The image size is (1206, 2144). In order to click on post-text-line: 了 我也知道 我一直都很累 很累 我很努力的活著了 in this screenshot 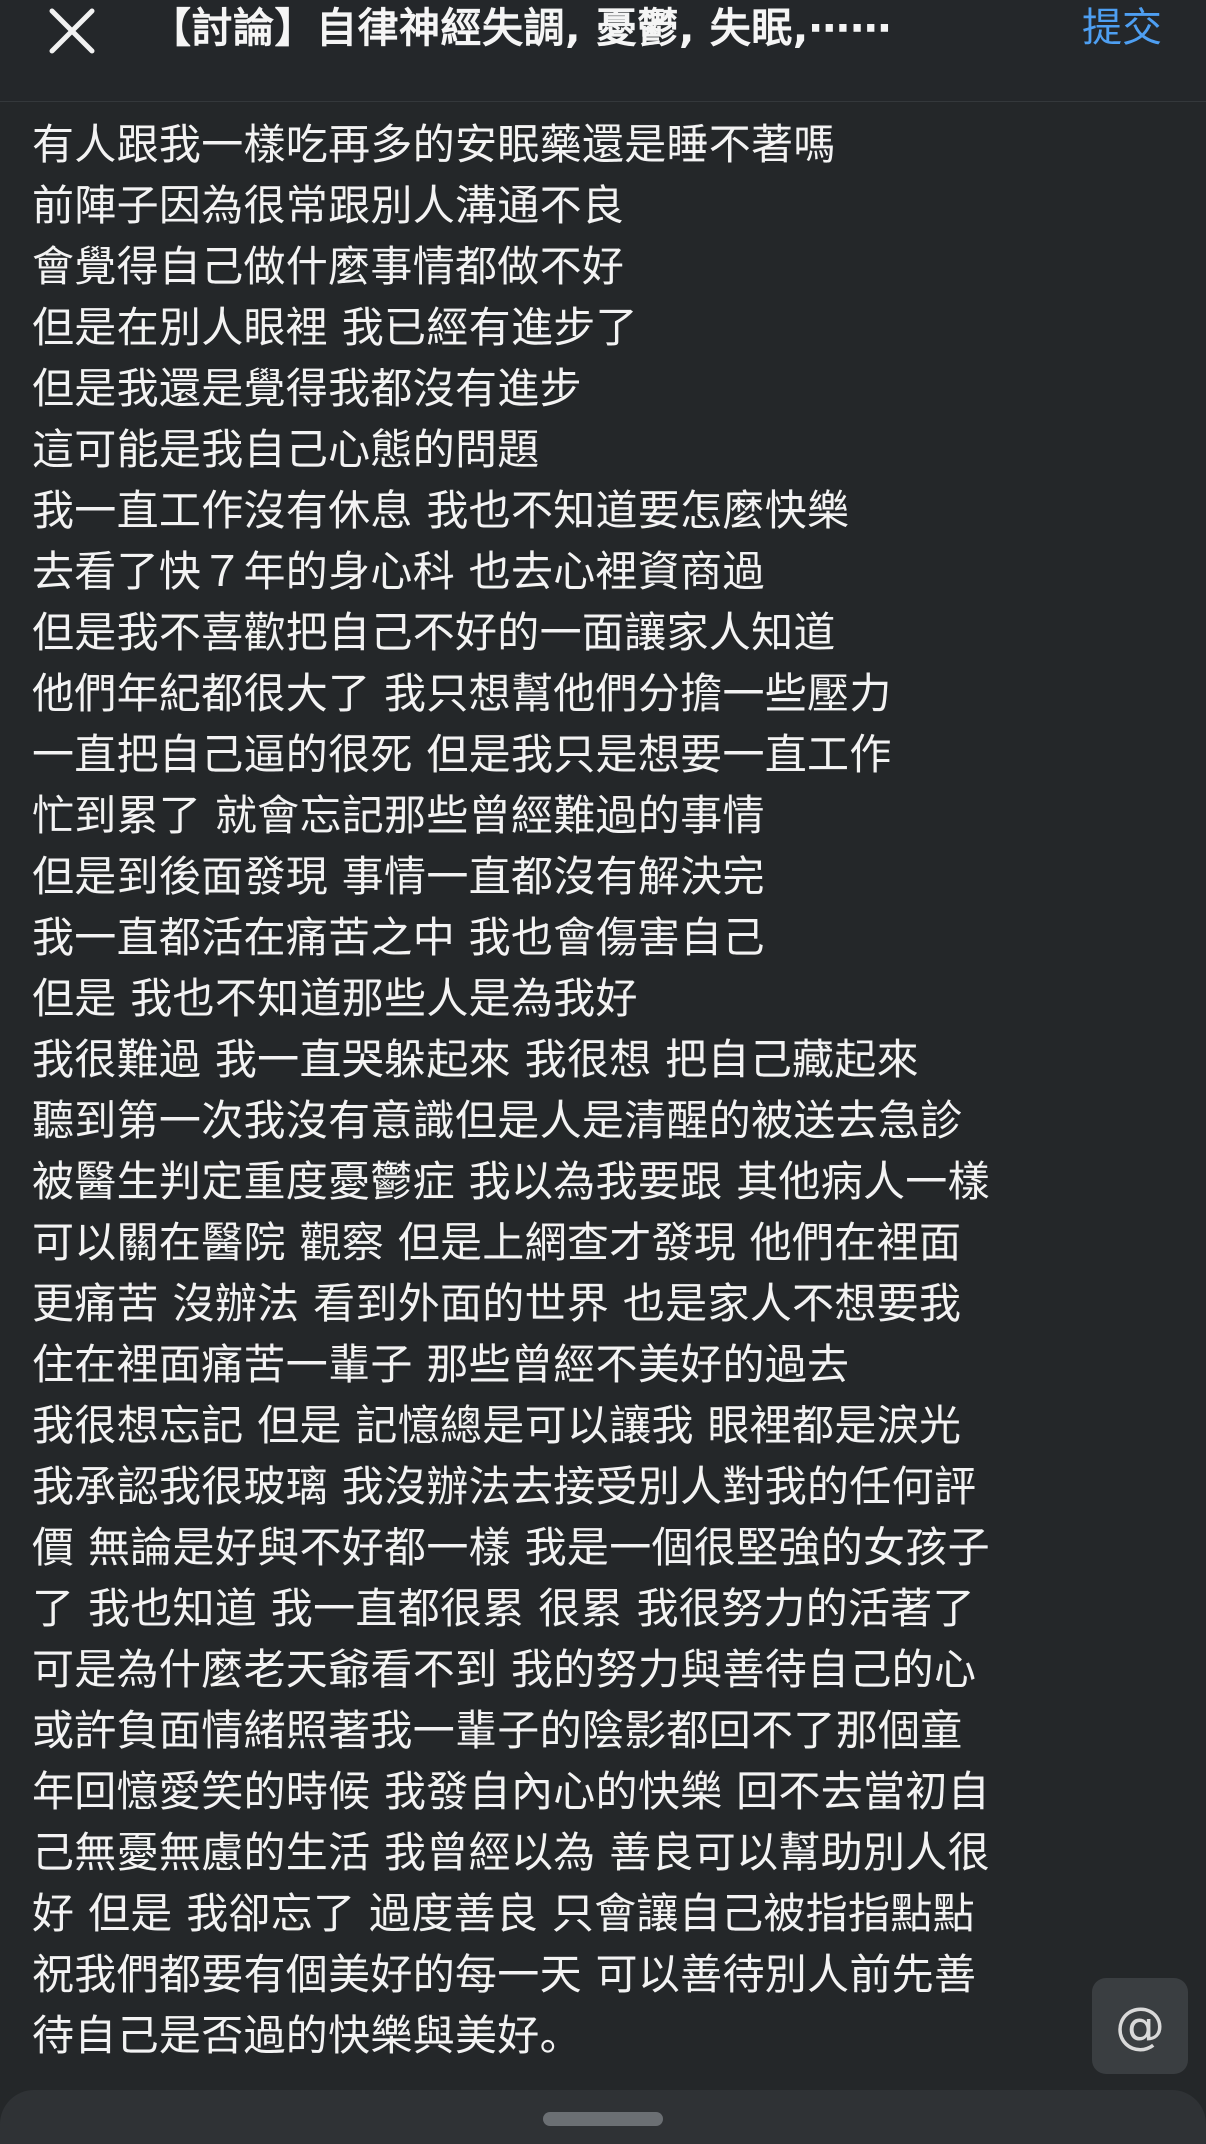, I will do `click(503, 1608)`.